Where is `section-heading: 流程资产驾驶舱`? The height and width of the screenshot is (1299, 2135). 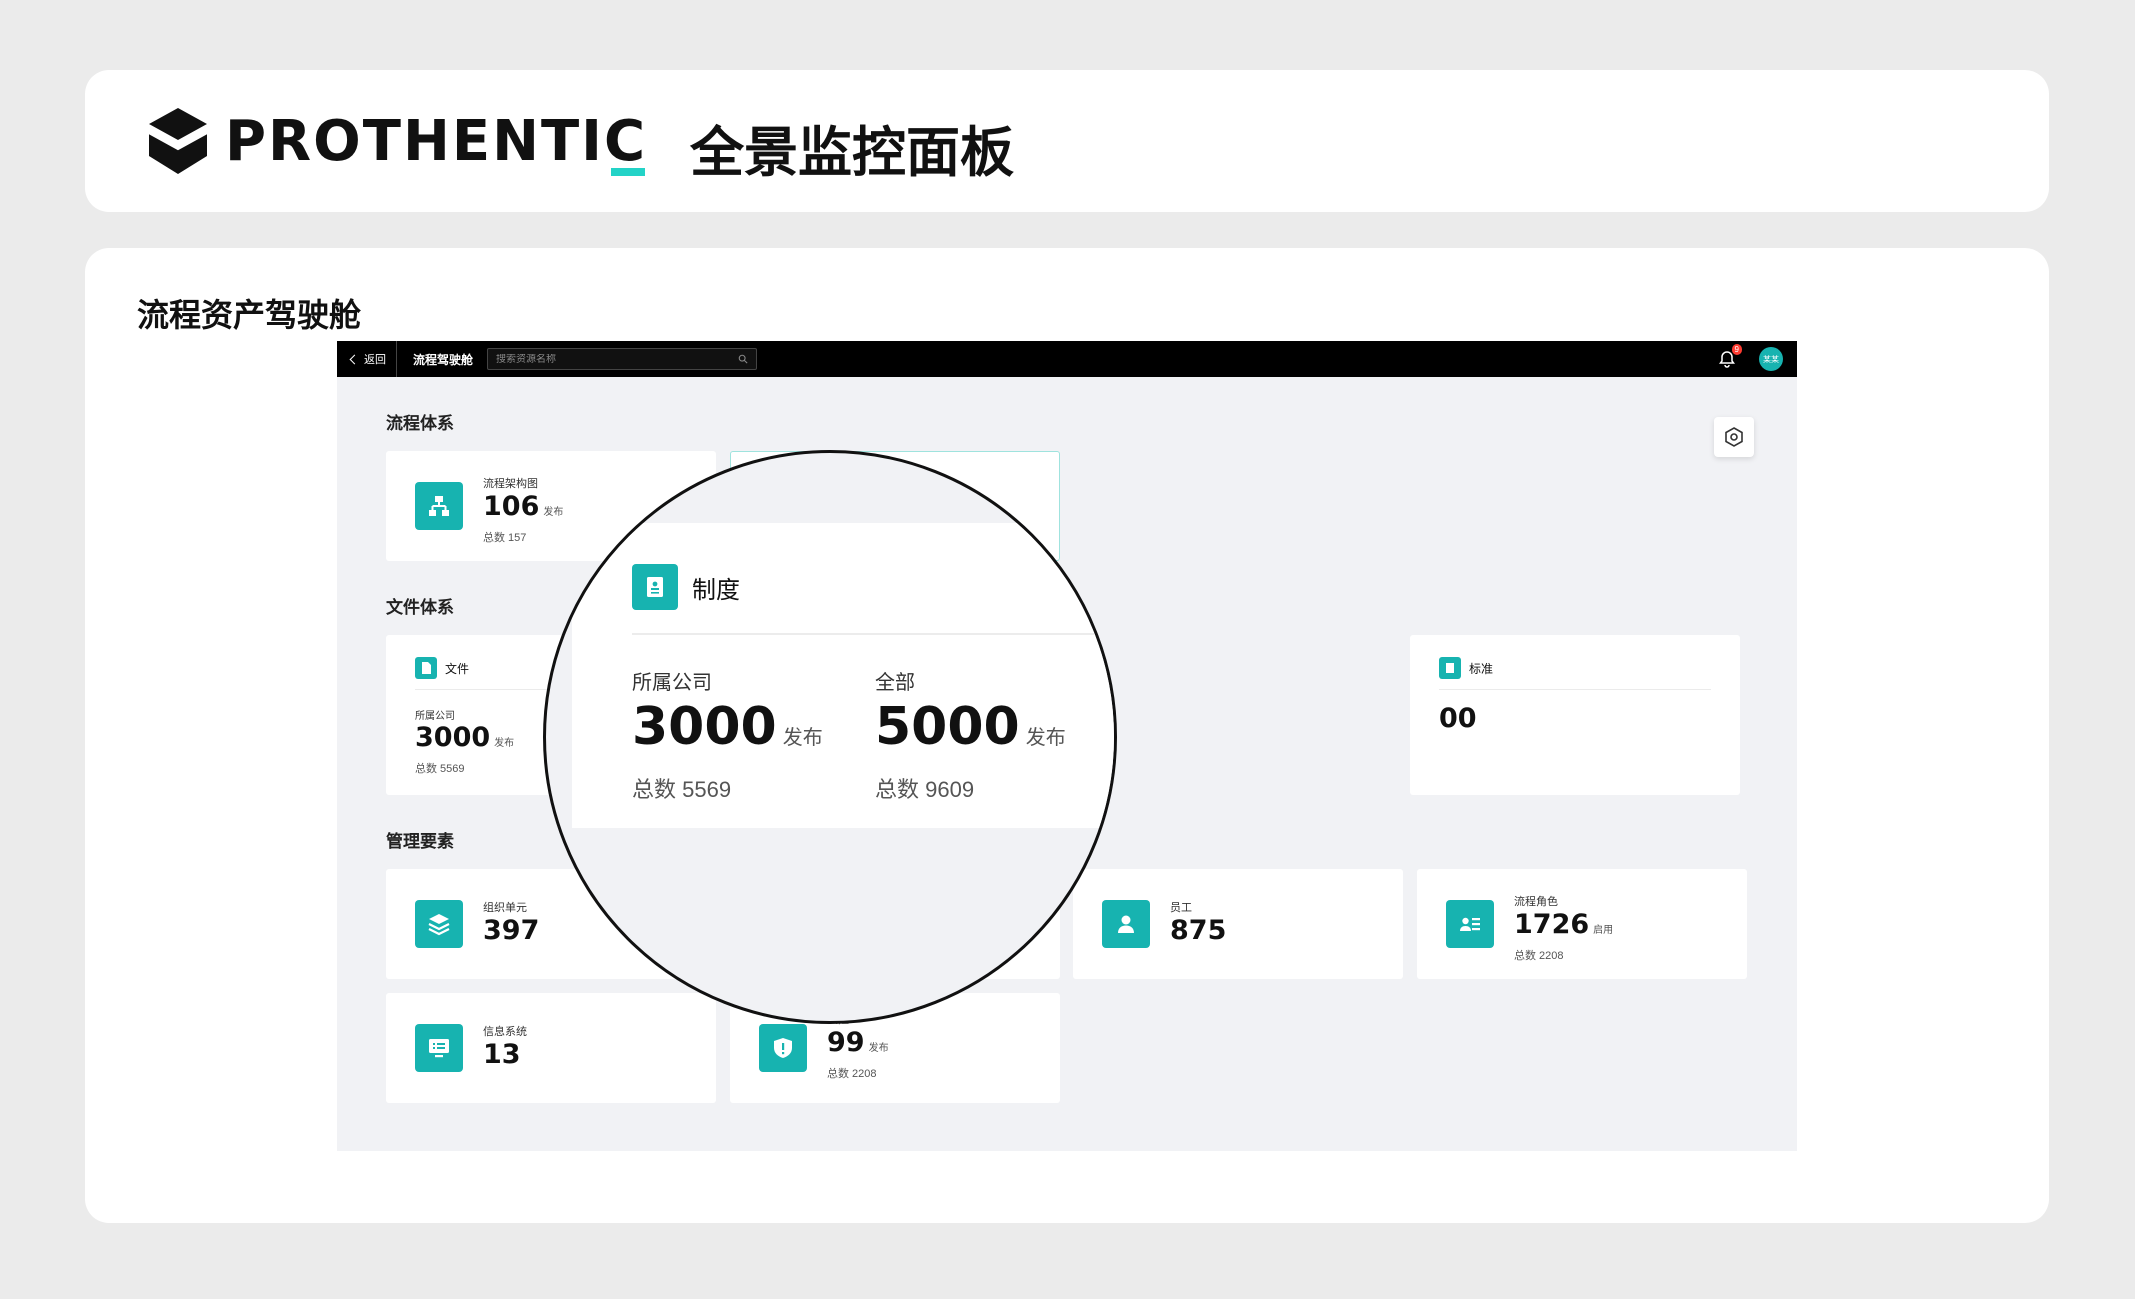 section-heading: 流程资产驾驶舱 is located at coordinates (249, 315).